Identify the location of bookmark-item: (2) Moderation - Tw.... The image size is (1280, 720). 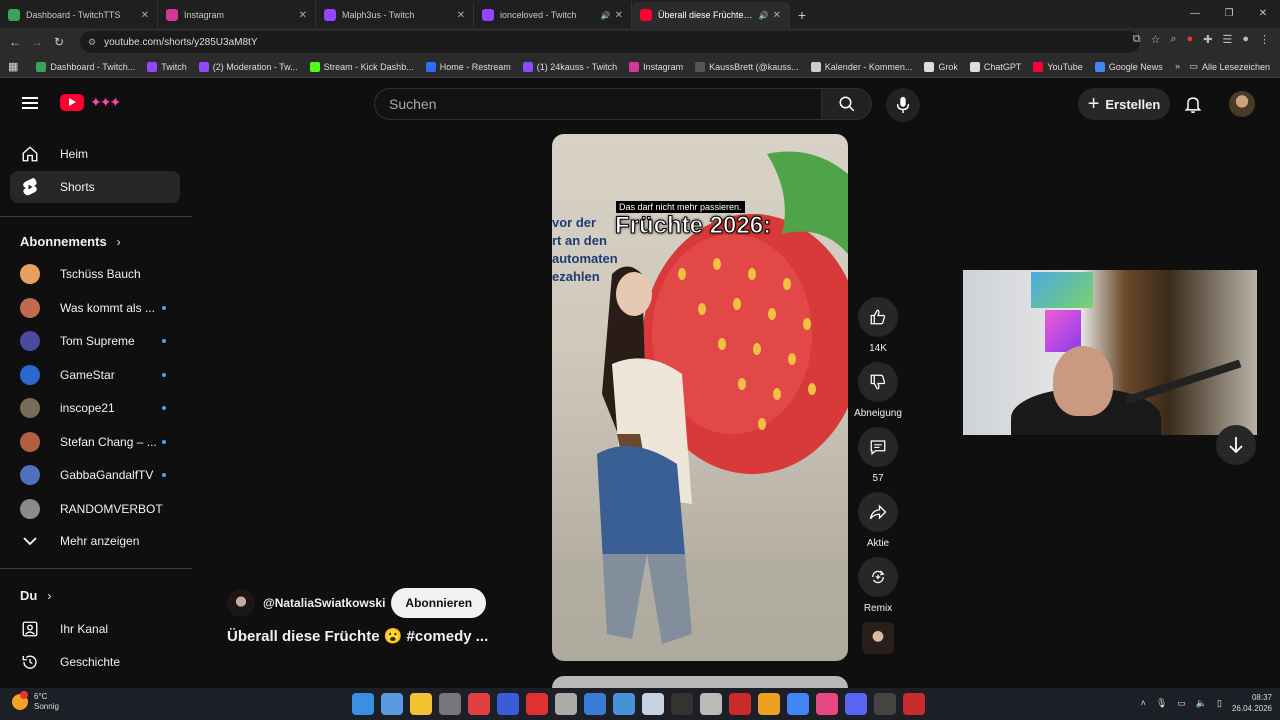
(248, 66).